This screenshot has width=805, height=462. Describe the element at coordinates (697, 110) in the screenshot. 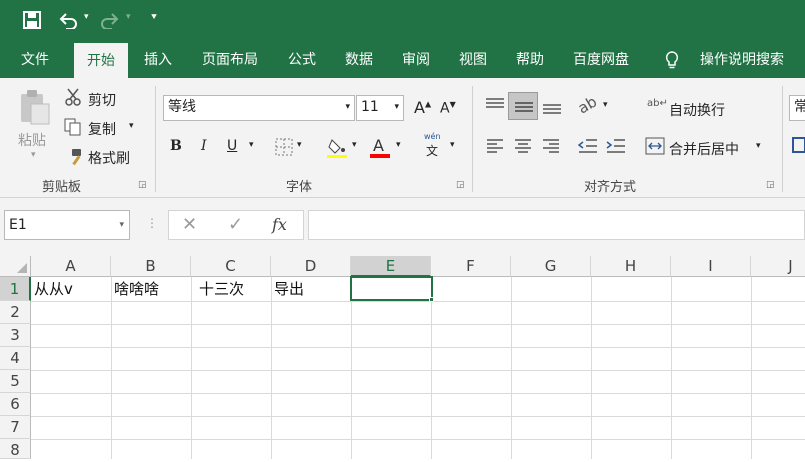

I see `wrap-text-button: 自动换行` at that location.